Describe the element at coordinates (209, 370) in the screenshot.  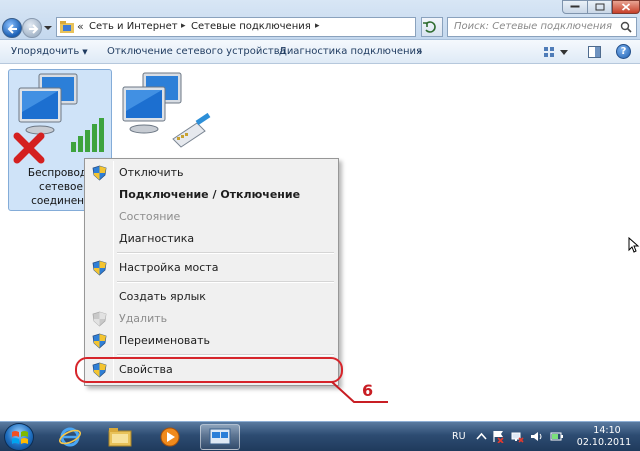
I see `annotation-highlight` at that location.